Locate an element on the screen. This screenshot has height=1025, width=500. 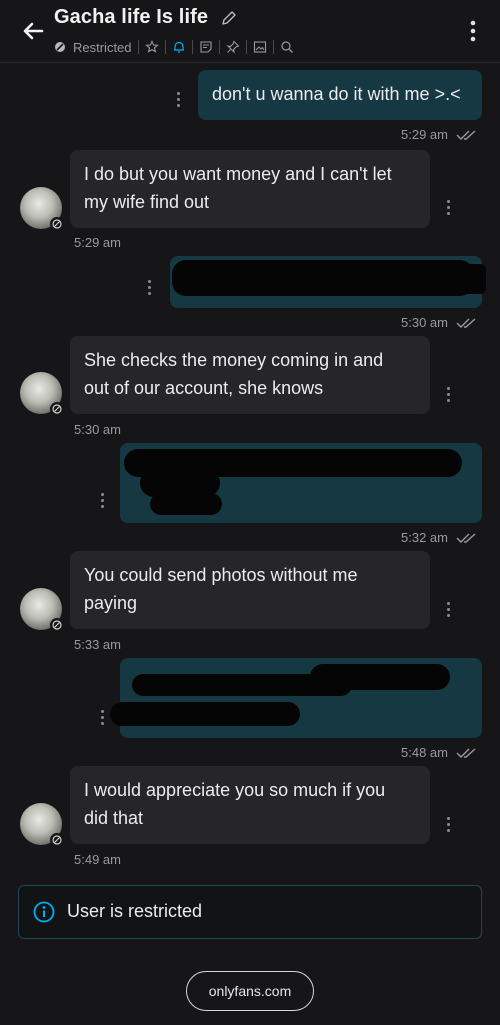
outgoing-message: don't u wanna do it with me >.< is located at coordinates (340, 95).